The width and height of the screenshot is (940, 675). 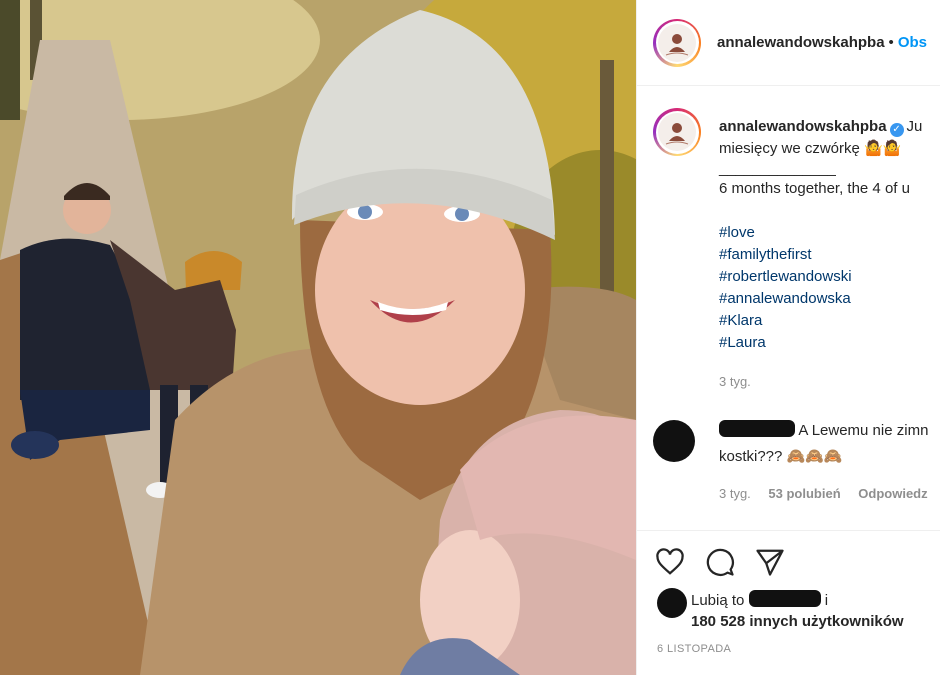 I want to click on liked-by-line: Lubią to i, so click(x=759, y=599).